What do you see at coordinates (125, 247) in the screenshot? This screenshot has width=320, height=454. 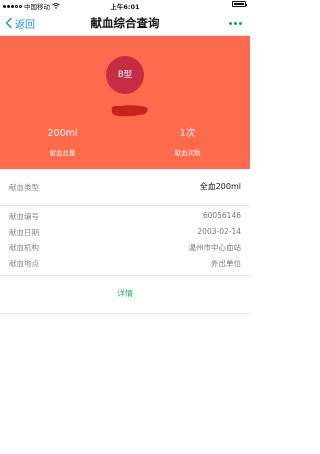 I see `detail-row-institution: 献血机构 温州市中心血站` at bounding box center [125, 247].